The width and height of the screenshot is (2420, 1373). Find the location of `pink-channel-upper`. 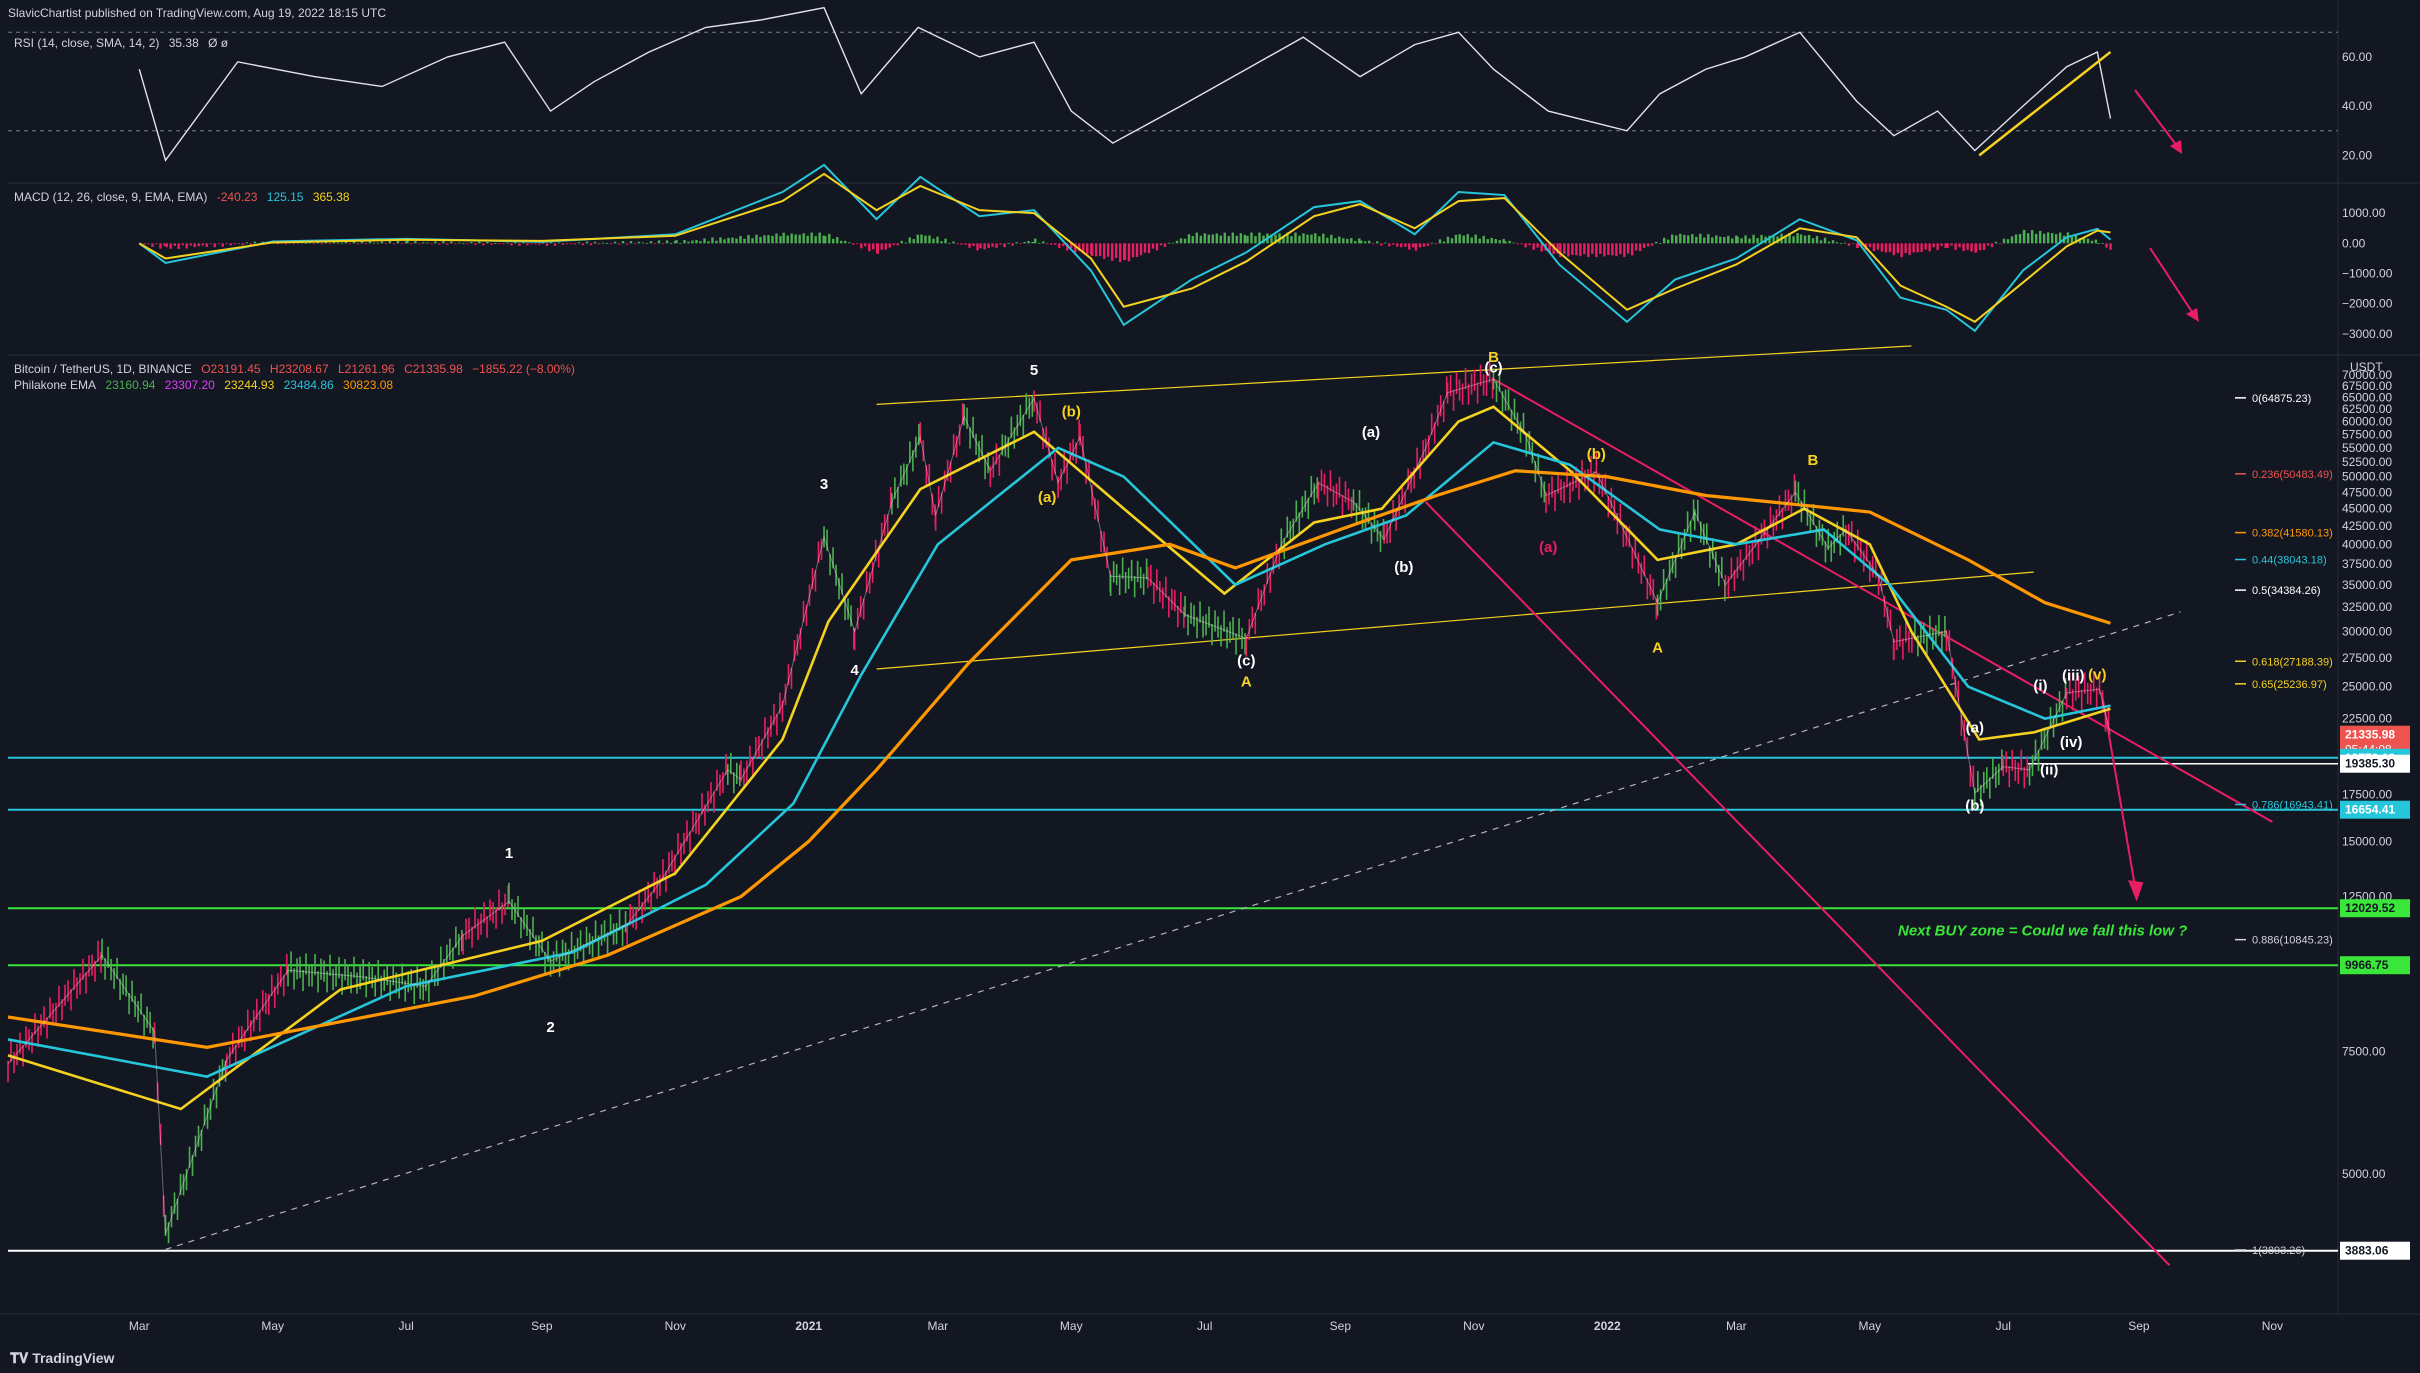

pink-channel-upper is located at coordinates (1883, 600).